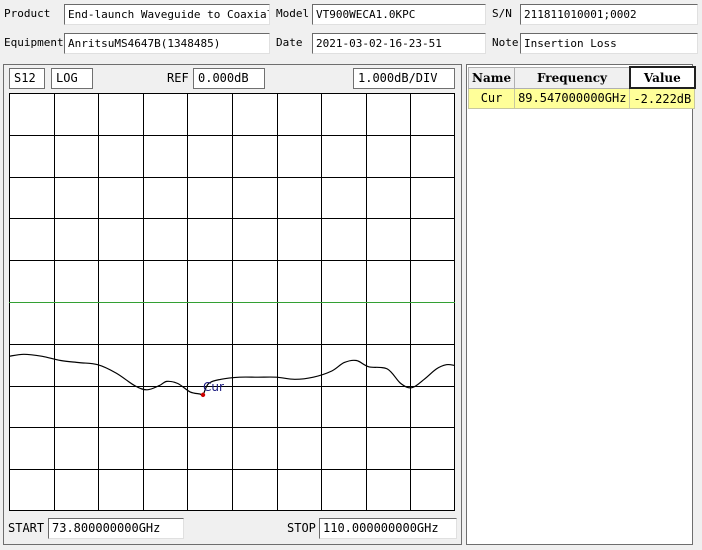  I want to click on product-field: End-launch Waveguide to Coaxial, so click(167, 14).